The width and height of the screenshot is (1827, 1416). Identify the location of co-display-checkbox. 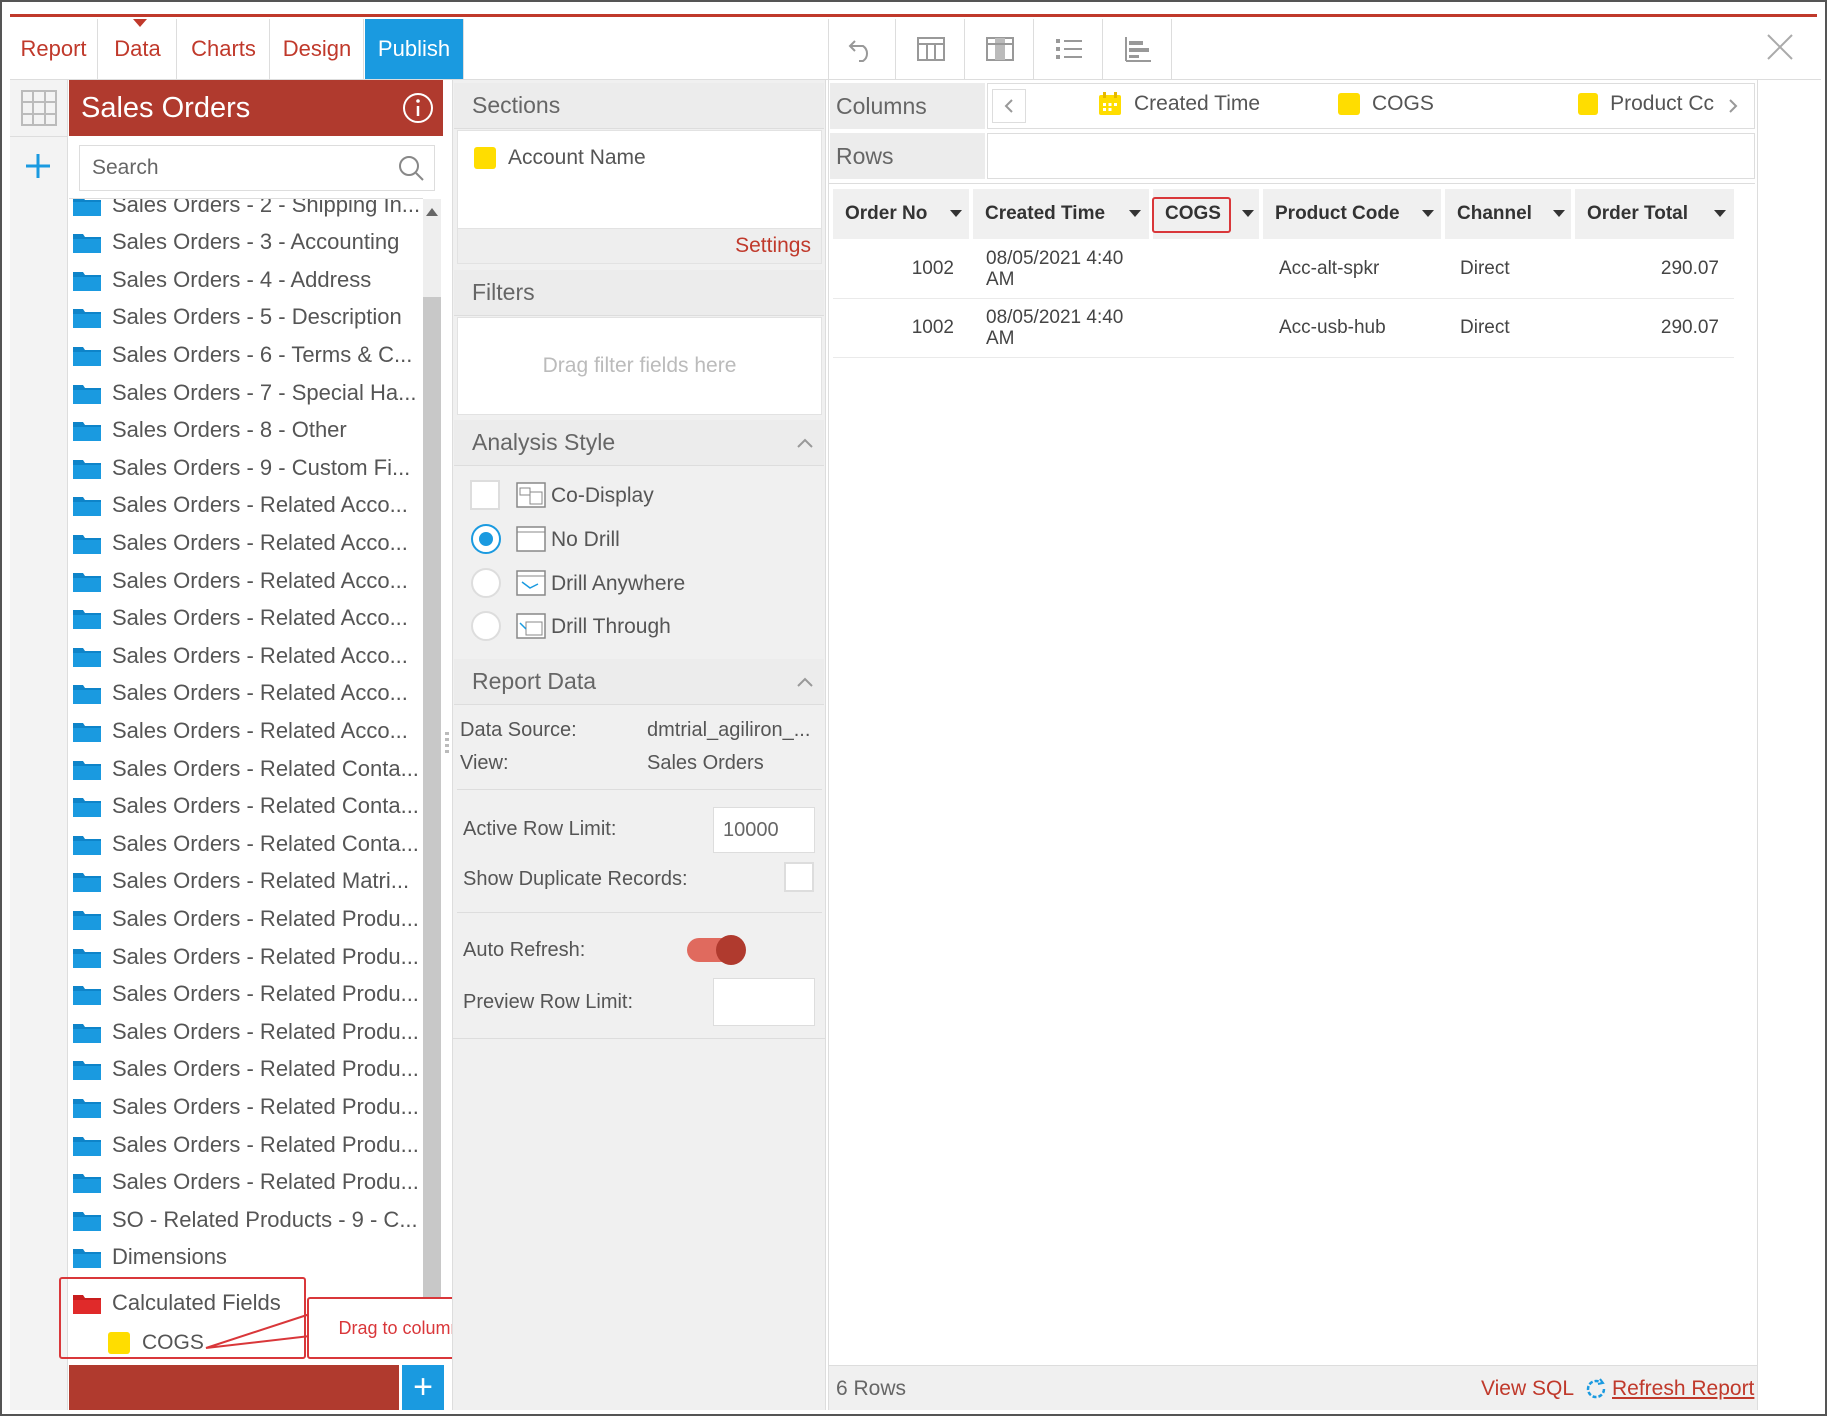
(485, 495).